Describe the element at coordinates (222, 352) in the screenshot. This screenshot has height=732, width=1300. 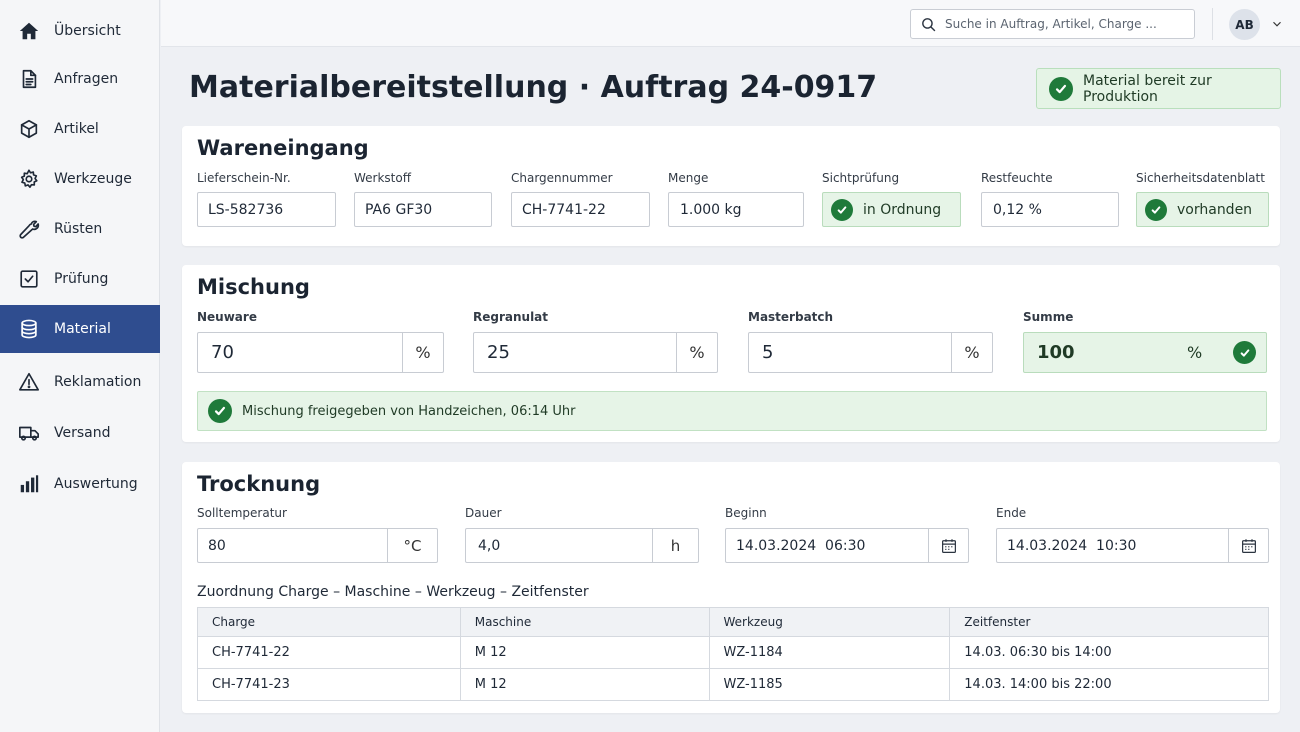
I see `field-value: 70` at that location.